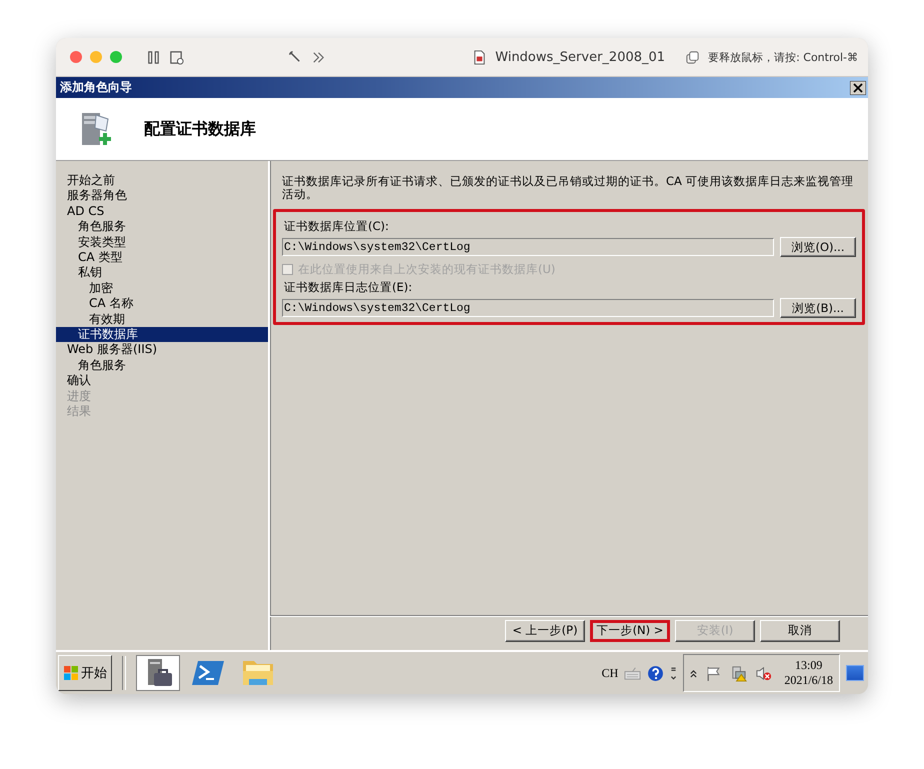  I want to click on wizard-button: 下一步(N) >, so click(630, 631).